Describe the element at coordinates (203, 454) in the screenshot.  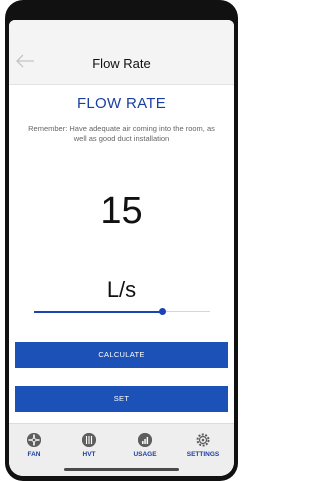
I see `nav-label-settings: SETTINGS` at that location.